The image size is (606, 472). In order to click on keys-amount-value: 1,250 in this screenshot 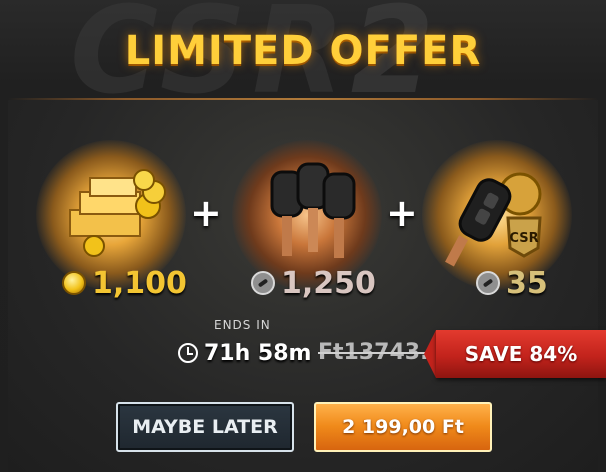, I will do `click(328, 283)`.